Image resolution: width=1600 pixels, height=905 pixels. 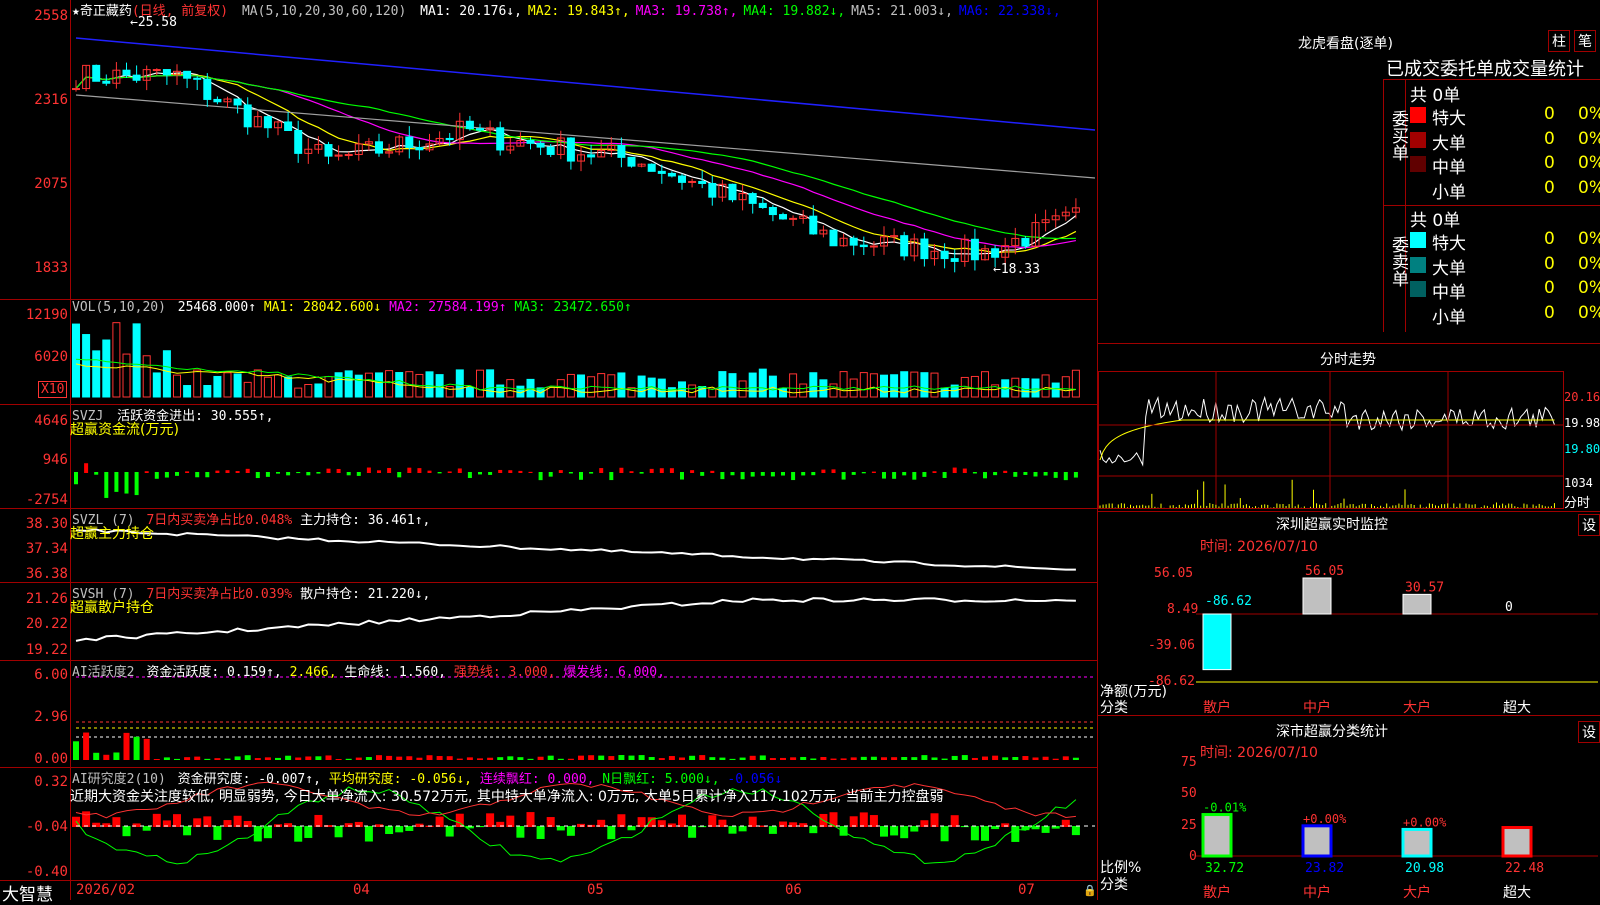 What do you see at coordinates (575, 619) in the screenshot?
I see `retail-holding-line` at bounding box center [575, 619].